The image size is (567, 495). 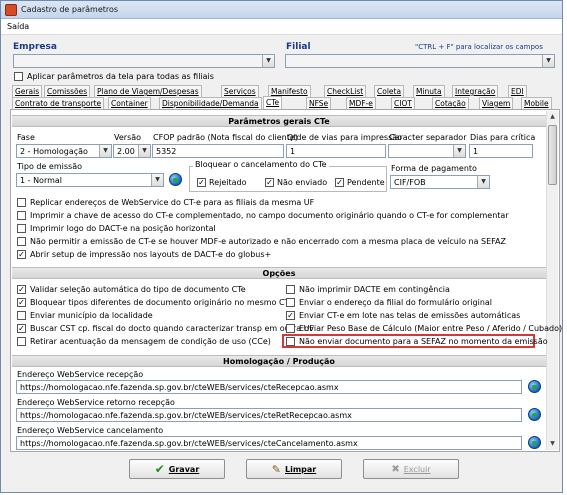 I want to click on eraser-icon: ✎, so click(x=276, y=469).